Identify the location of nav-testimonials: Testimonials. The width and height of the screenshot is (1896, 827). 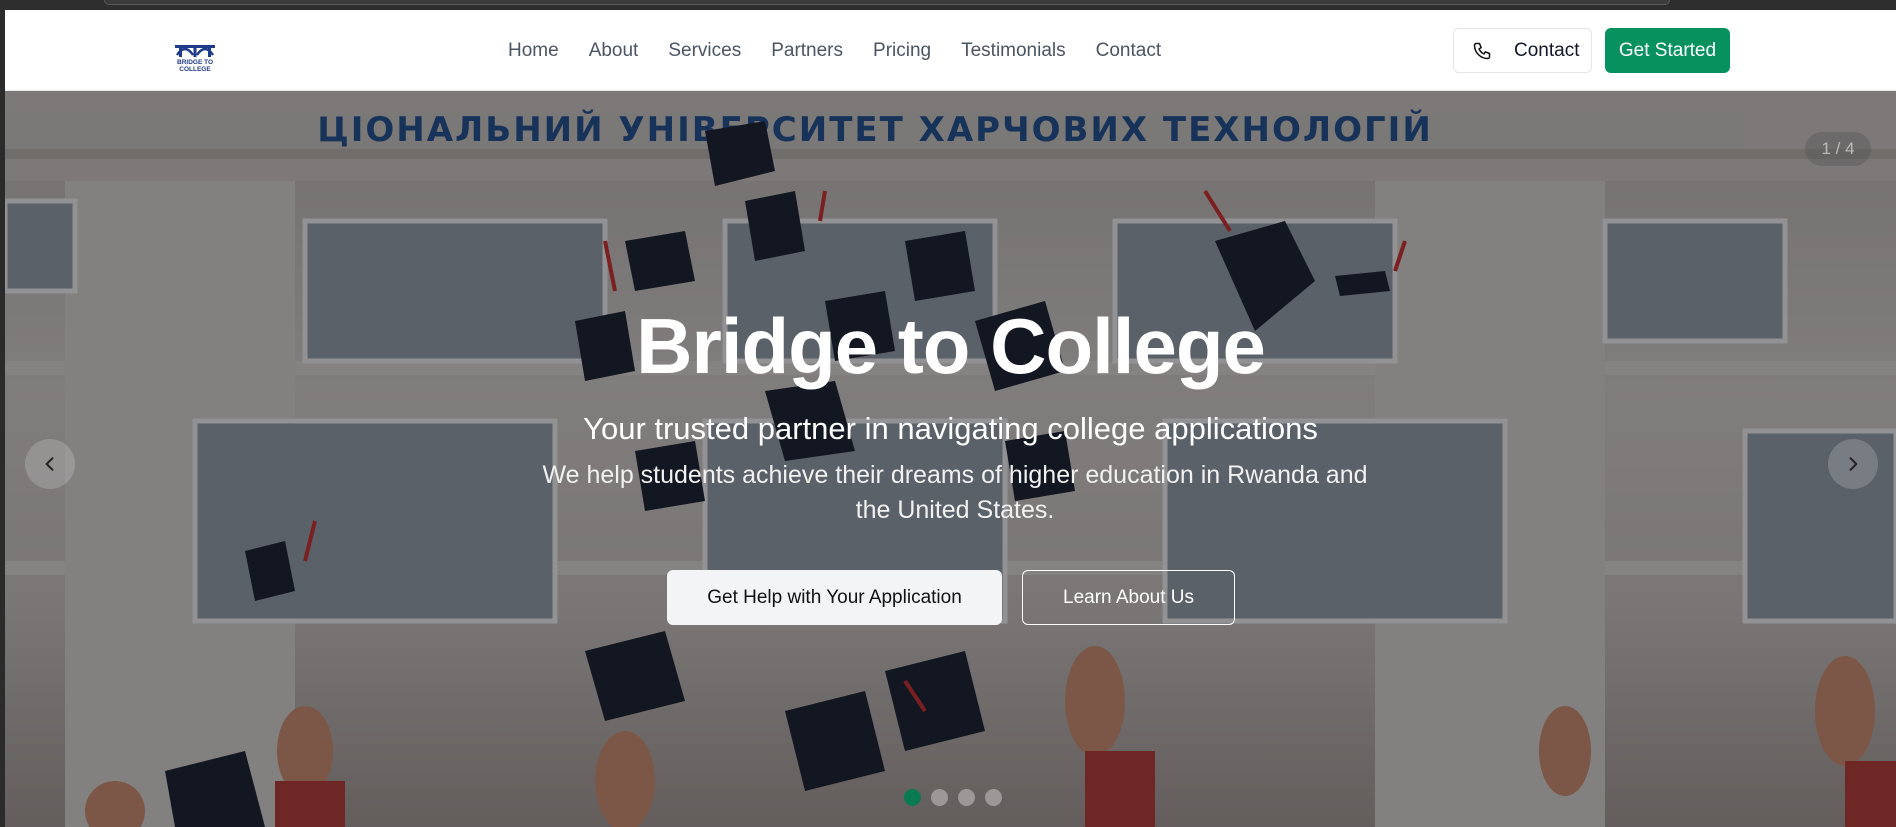
(1013, 51).